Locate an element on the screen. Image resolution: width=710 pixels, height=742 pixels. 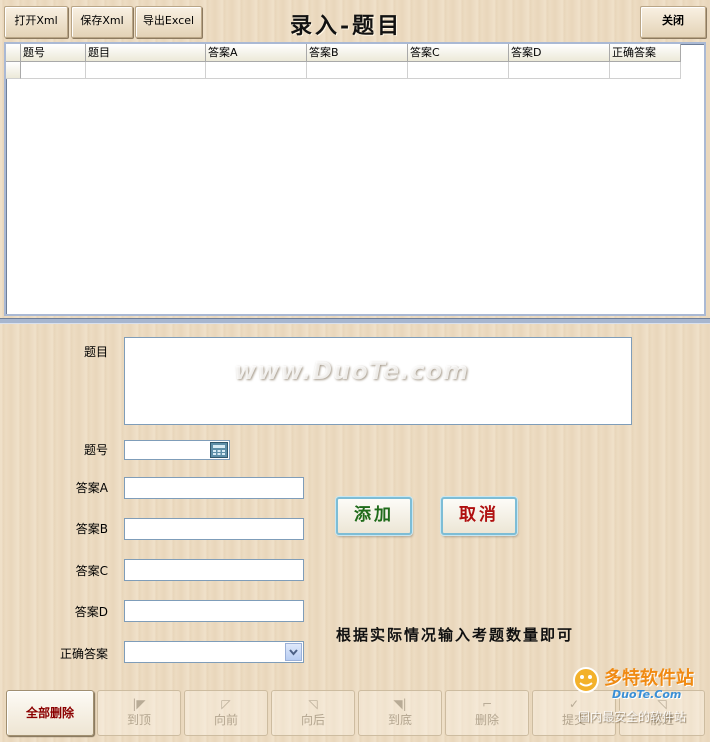
forward-label: 前进 is located at coordinates (661, 720).